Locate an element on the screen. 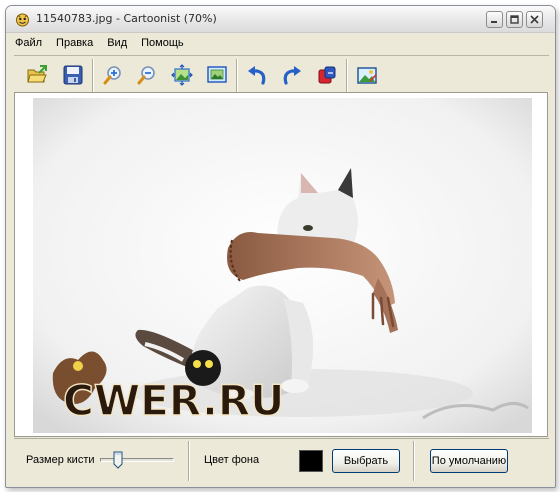 The width and height of the screenshot is (560, 492). zoom-out-button is located at coordinates (147, 75).